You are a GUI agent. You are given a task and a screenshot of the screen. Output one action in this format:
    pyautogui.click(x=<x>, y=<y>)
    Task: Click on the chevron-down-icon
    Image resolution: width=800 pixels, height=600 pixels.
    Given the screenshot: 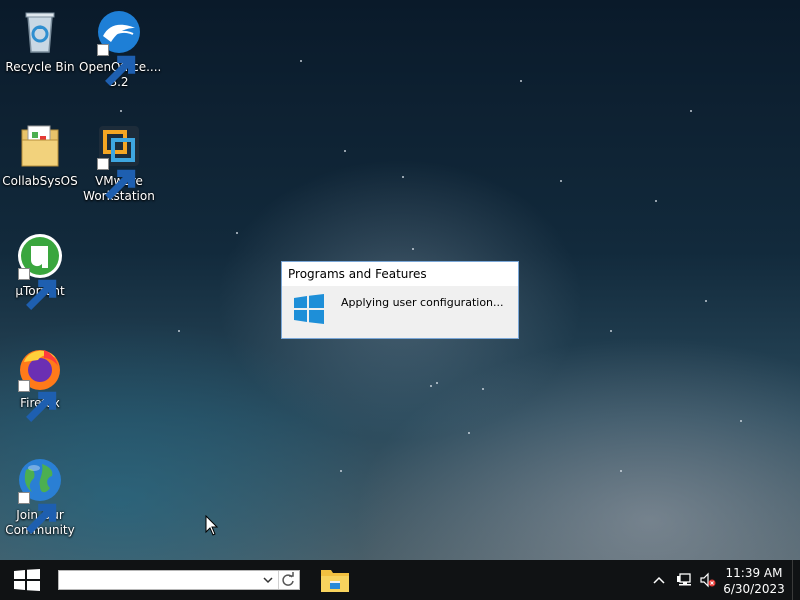 What is the action you would take?
    pyautogui.click(x=268, y=580)
    